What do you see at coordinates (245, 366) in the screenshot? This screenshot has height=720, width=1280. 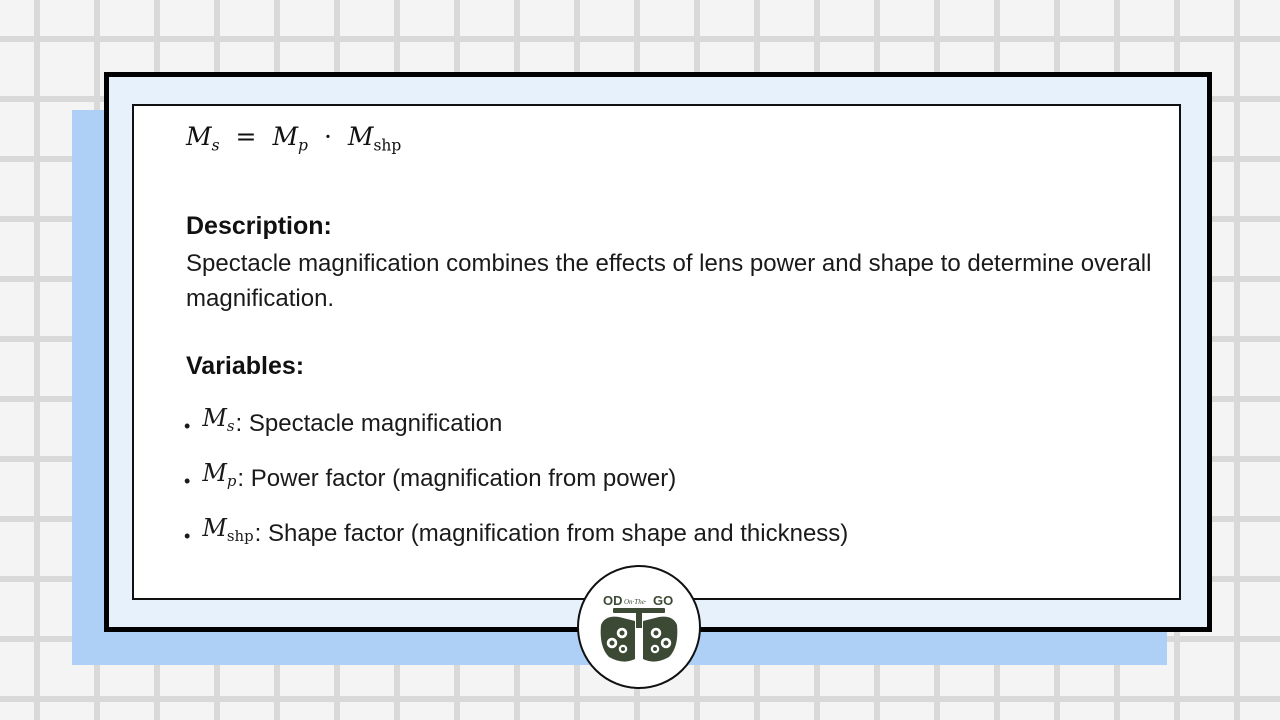 I see `variables-heading: Variables:` at bounding box center [245, 366].